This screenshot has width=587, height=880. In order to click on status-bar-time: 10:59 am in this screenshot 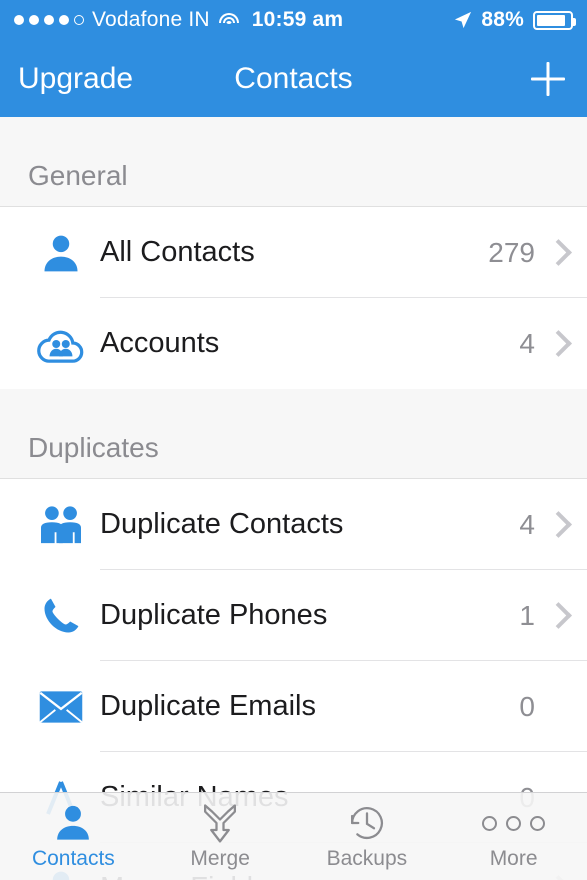, I will do `click(297, 19)`.